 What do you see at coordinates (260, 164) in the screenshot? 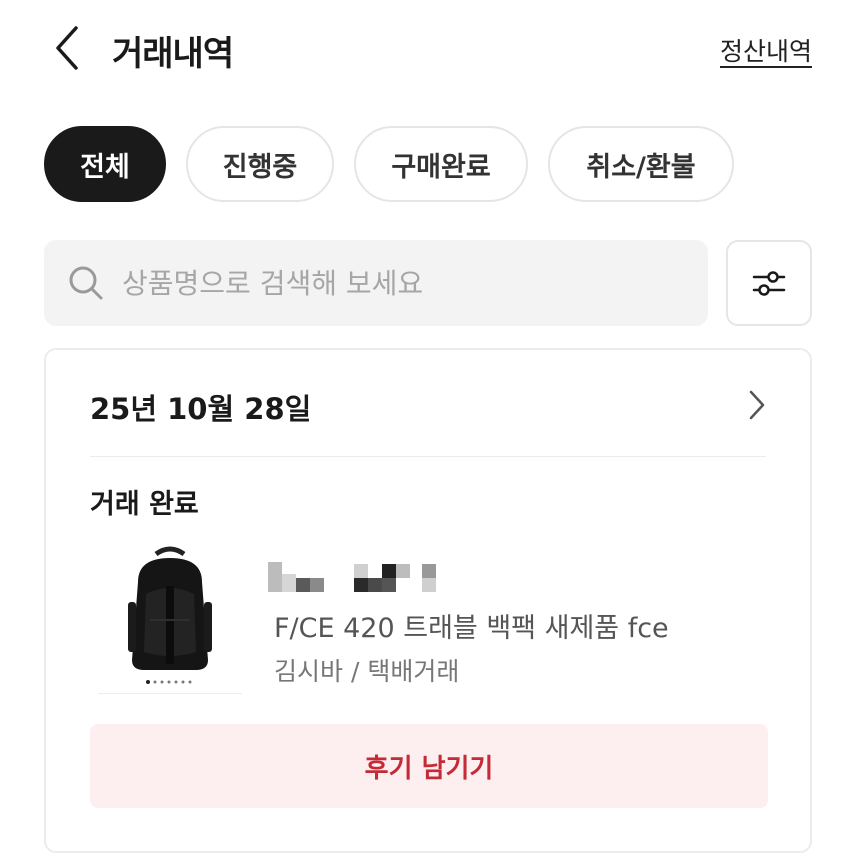
I see `tab-in-progress: 진행중` at bounding box center [260, 164].